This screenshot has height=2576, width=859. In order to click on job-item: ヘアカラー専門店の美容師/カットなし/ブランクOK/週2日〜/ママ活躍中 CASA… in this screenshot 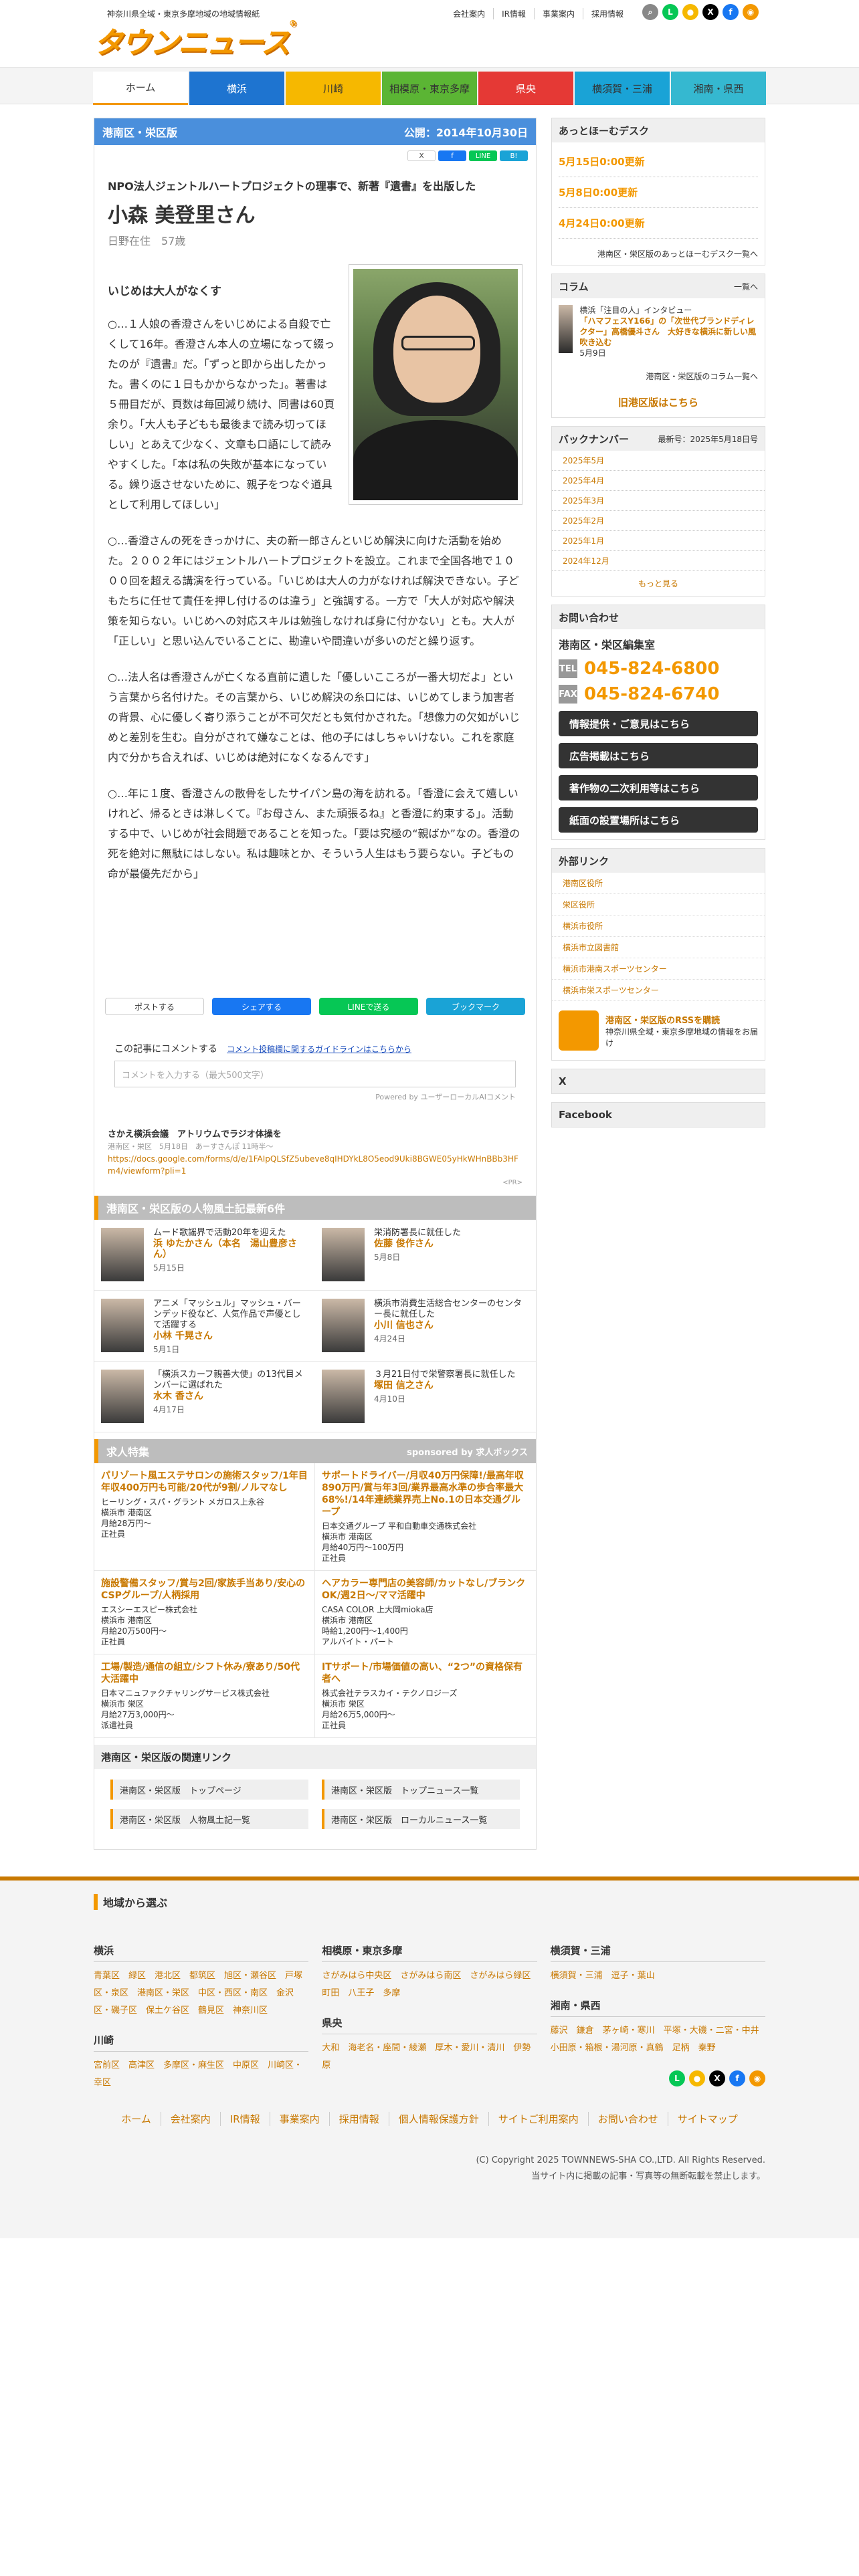, I will do `click(426, 1612)`.